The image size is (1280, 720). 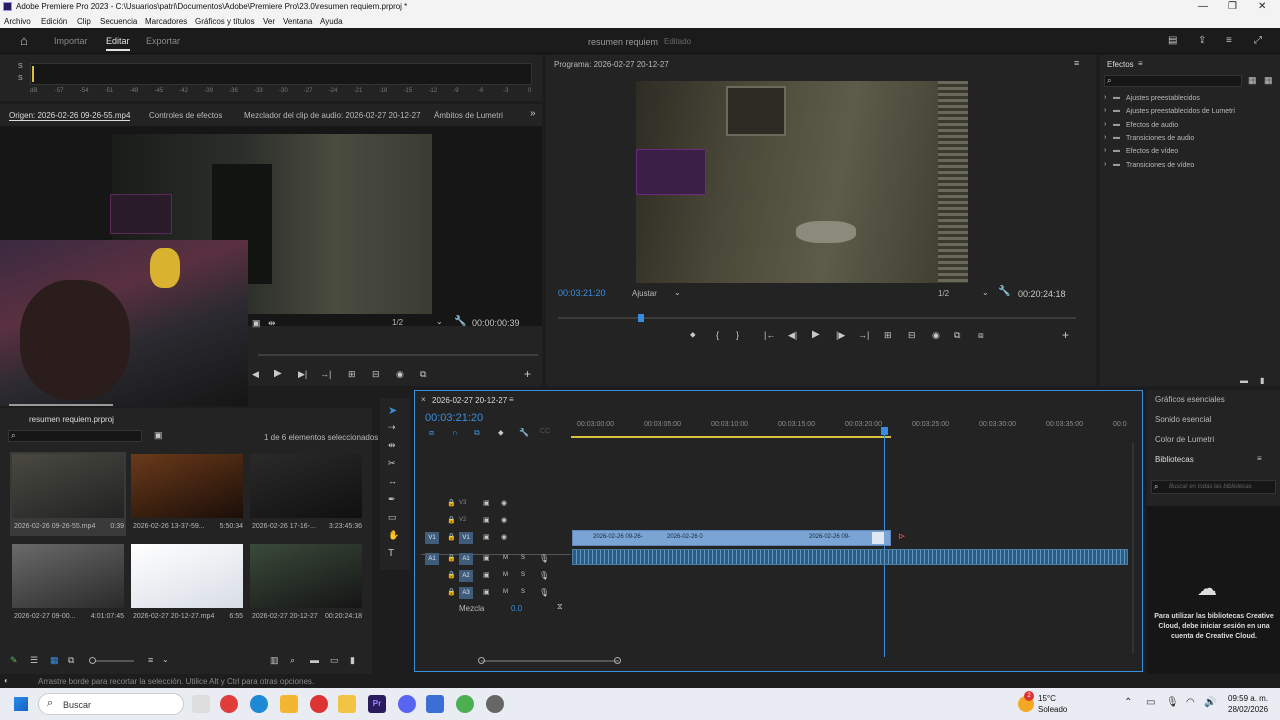 What do you see at coordinates (477, 433) in the screenshot?
I see `linked-selection-icon: ⧉` at bounding box center [477, 433].